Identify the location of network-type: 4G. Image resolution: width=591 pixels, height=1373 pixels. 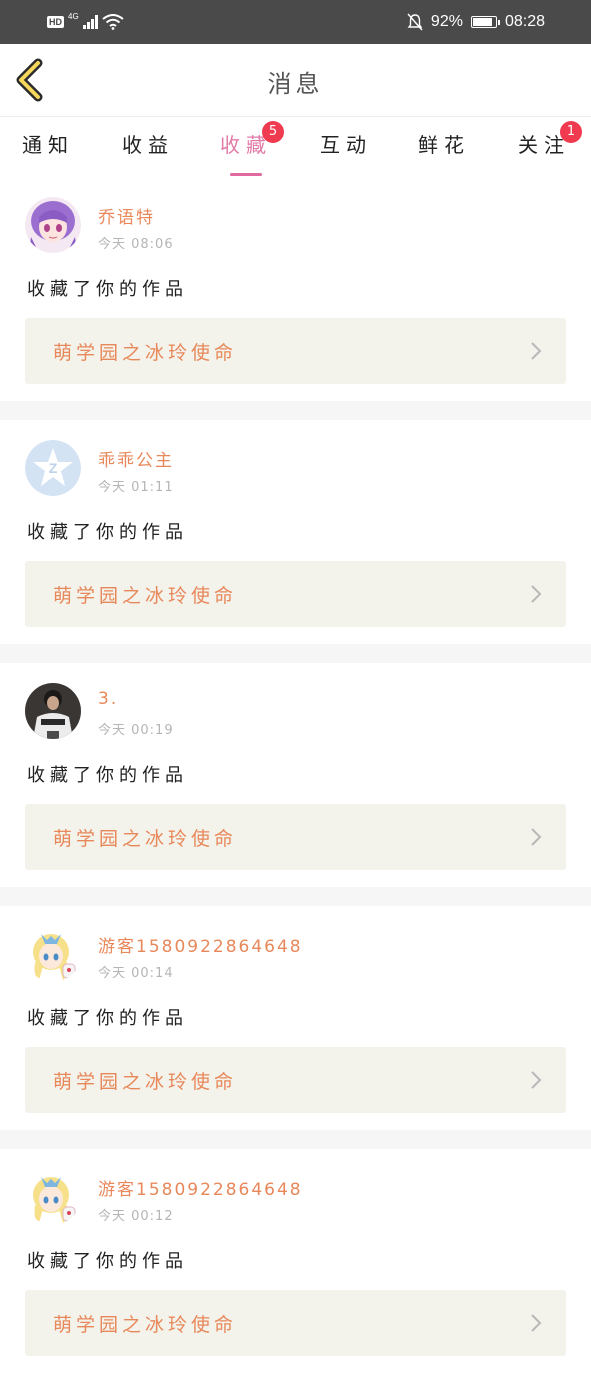
(73, 16).